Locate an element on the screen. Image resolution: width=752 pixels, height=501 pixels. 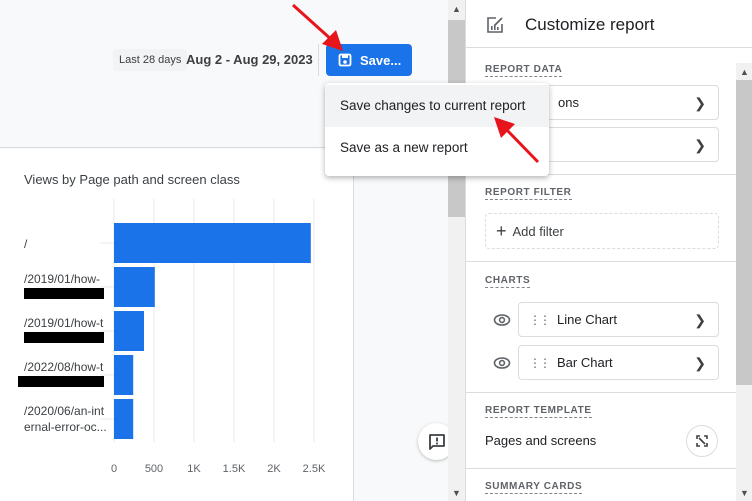
edit-chart-icon is located at coordinates (495, 25).